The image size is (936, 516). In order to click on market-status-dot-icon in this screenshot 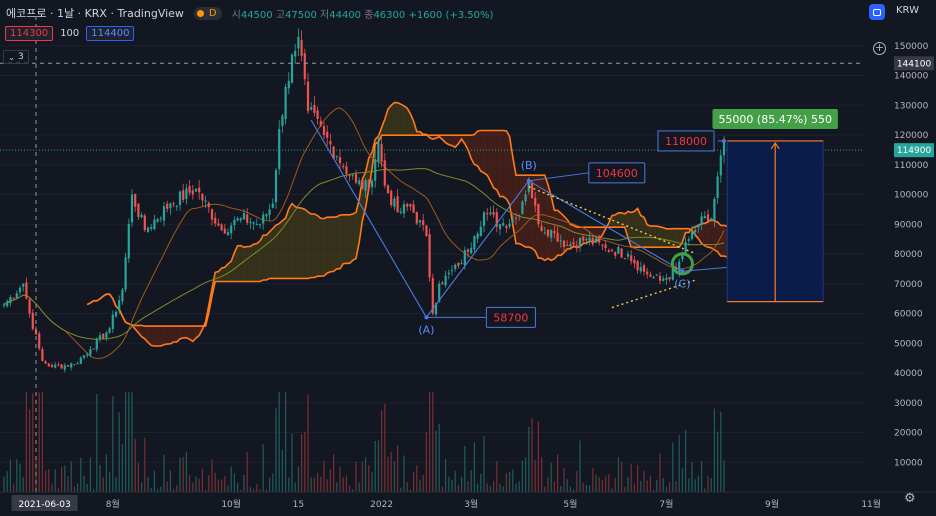, I will do `click(200, 13)`.